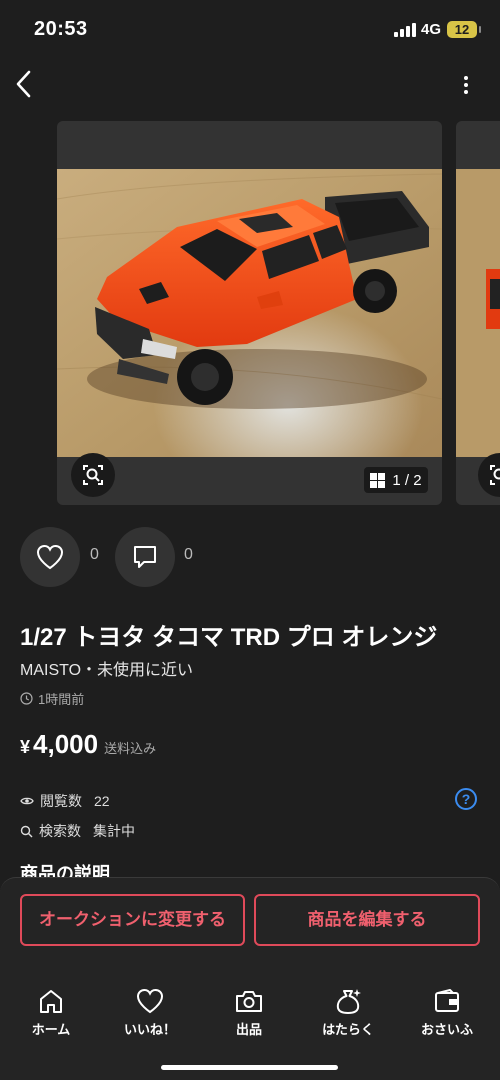  I want to click on image-search-button, so click(93, 475).